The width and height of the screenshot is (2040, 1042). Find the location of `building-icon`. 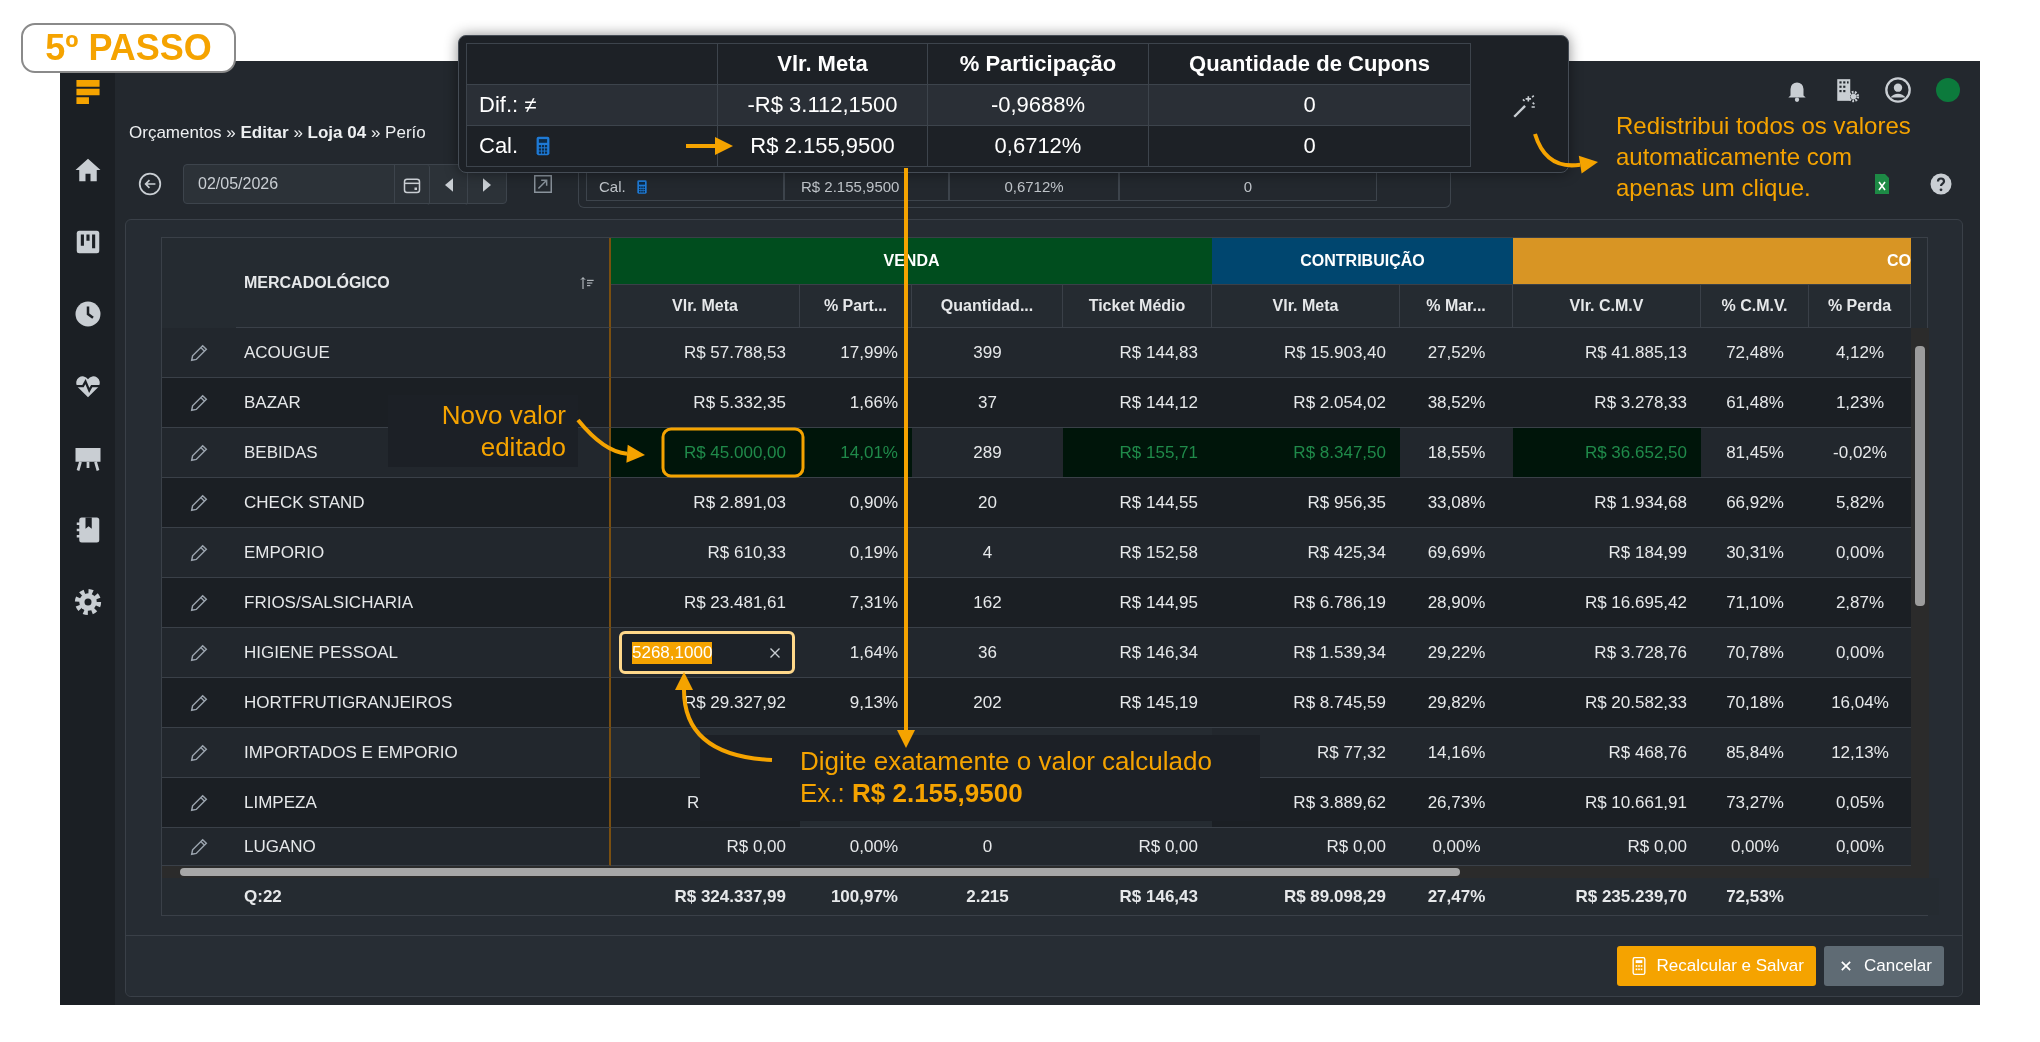

building-icon is located at coordinates (1847, 89).